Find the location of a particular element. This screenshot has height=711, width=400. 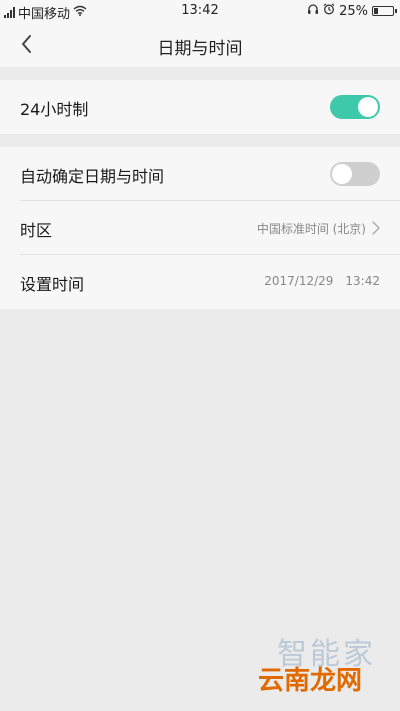

setting-row-timezone: 时区 中国标准时间 (北京) is located at coordinates (200, 228).